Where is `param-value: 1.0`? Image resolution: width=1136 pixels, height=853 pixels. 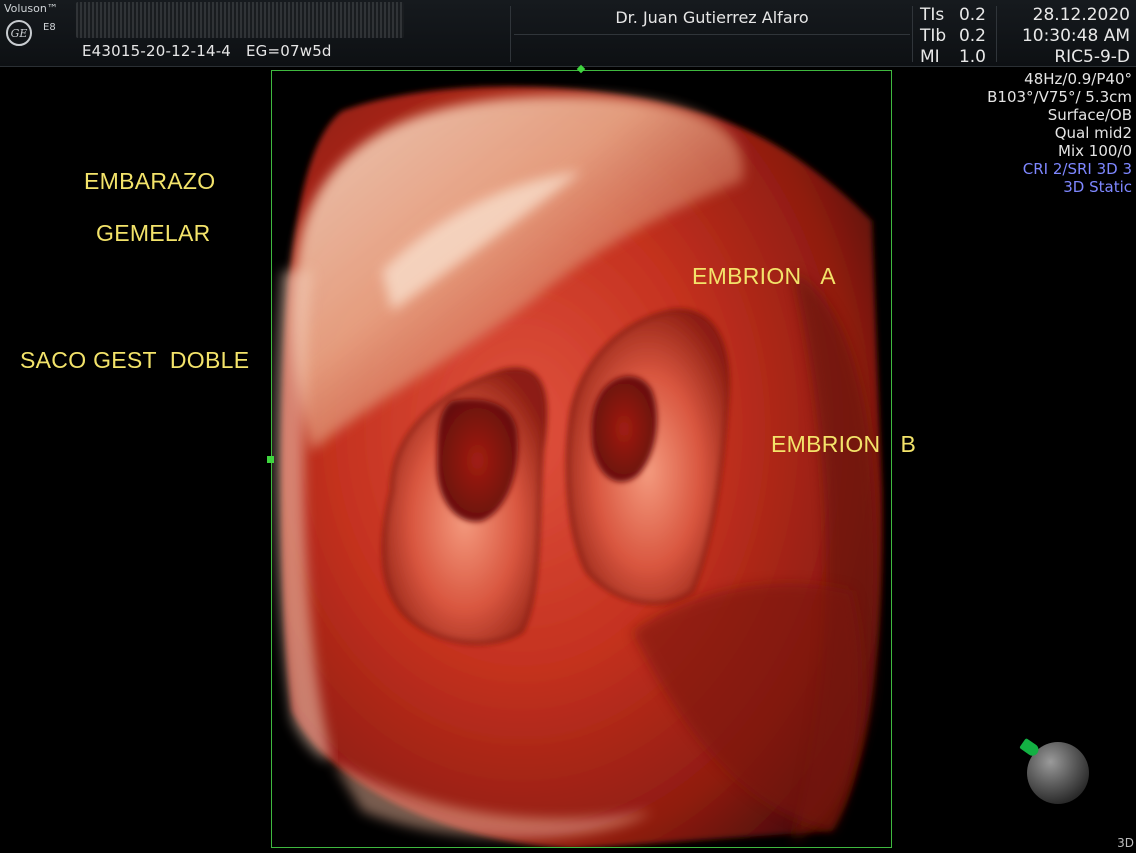
param-value: 1.0 is located at coordinates (972, 57).